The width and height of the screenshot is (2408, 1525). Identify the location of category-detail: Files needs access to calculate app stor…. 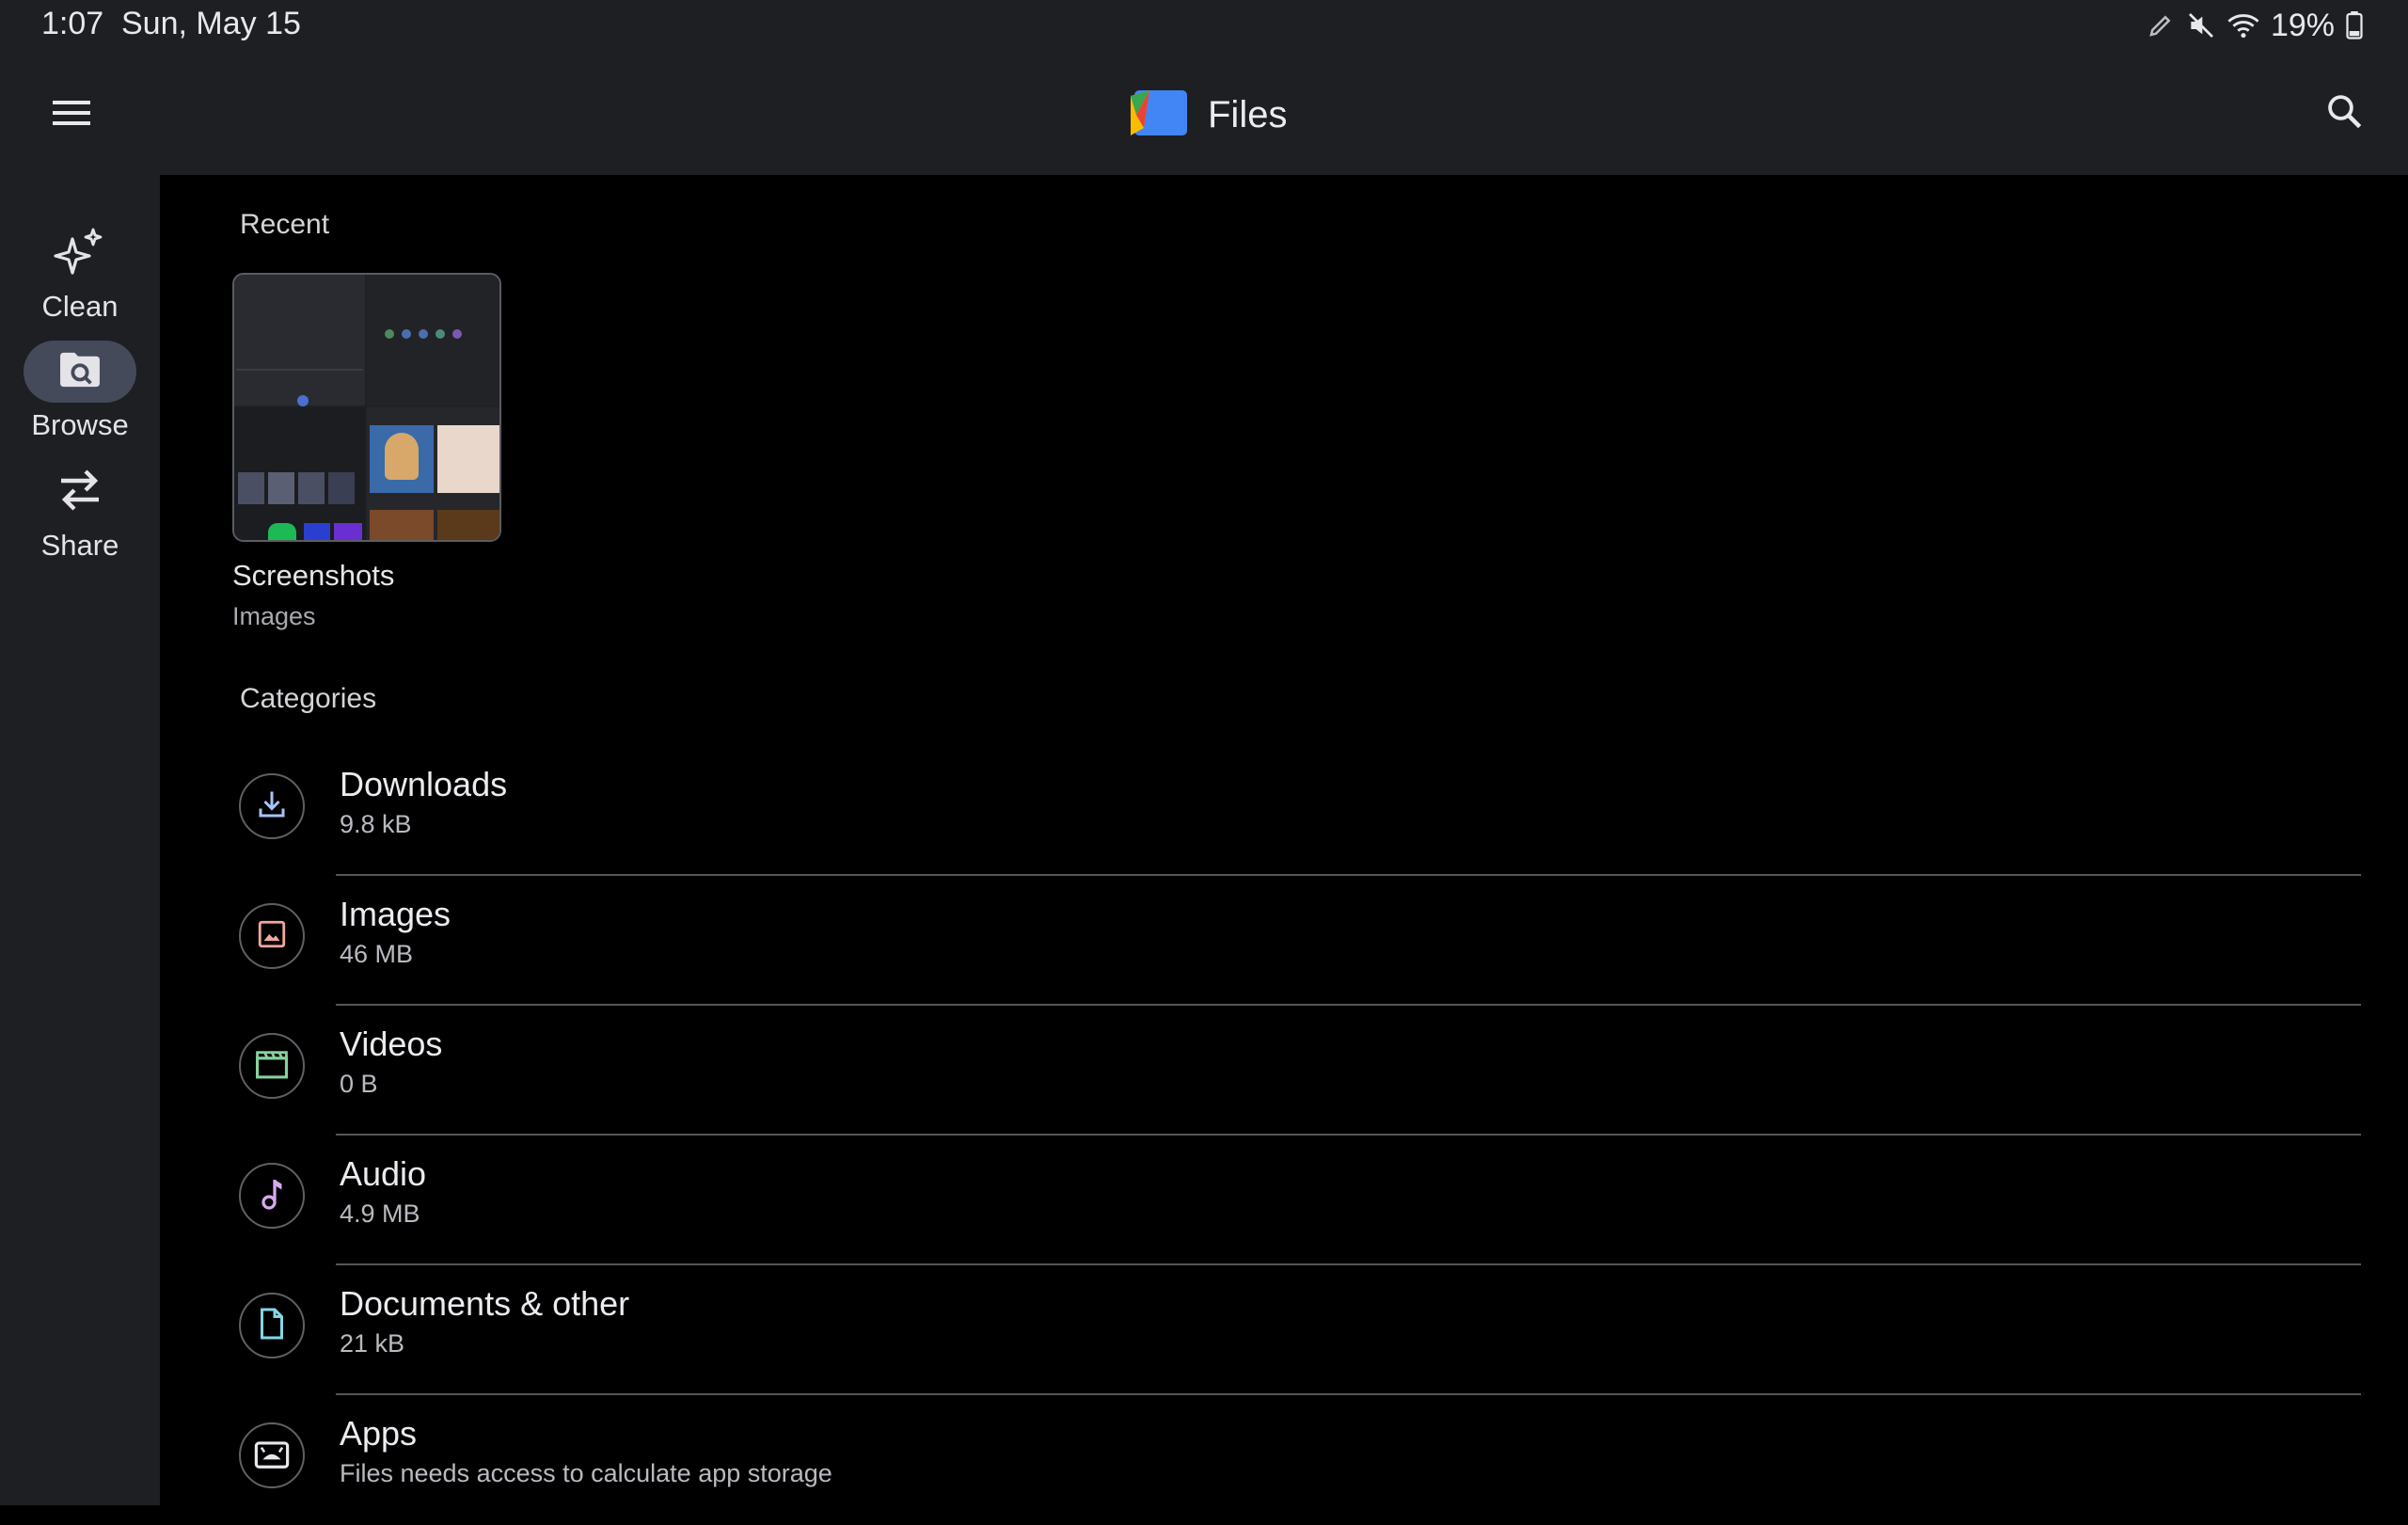
(586, 1473).